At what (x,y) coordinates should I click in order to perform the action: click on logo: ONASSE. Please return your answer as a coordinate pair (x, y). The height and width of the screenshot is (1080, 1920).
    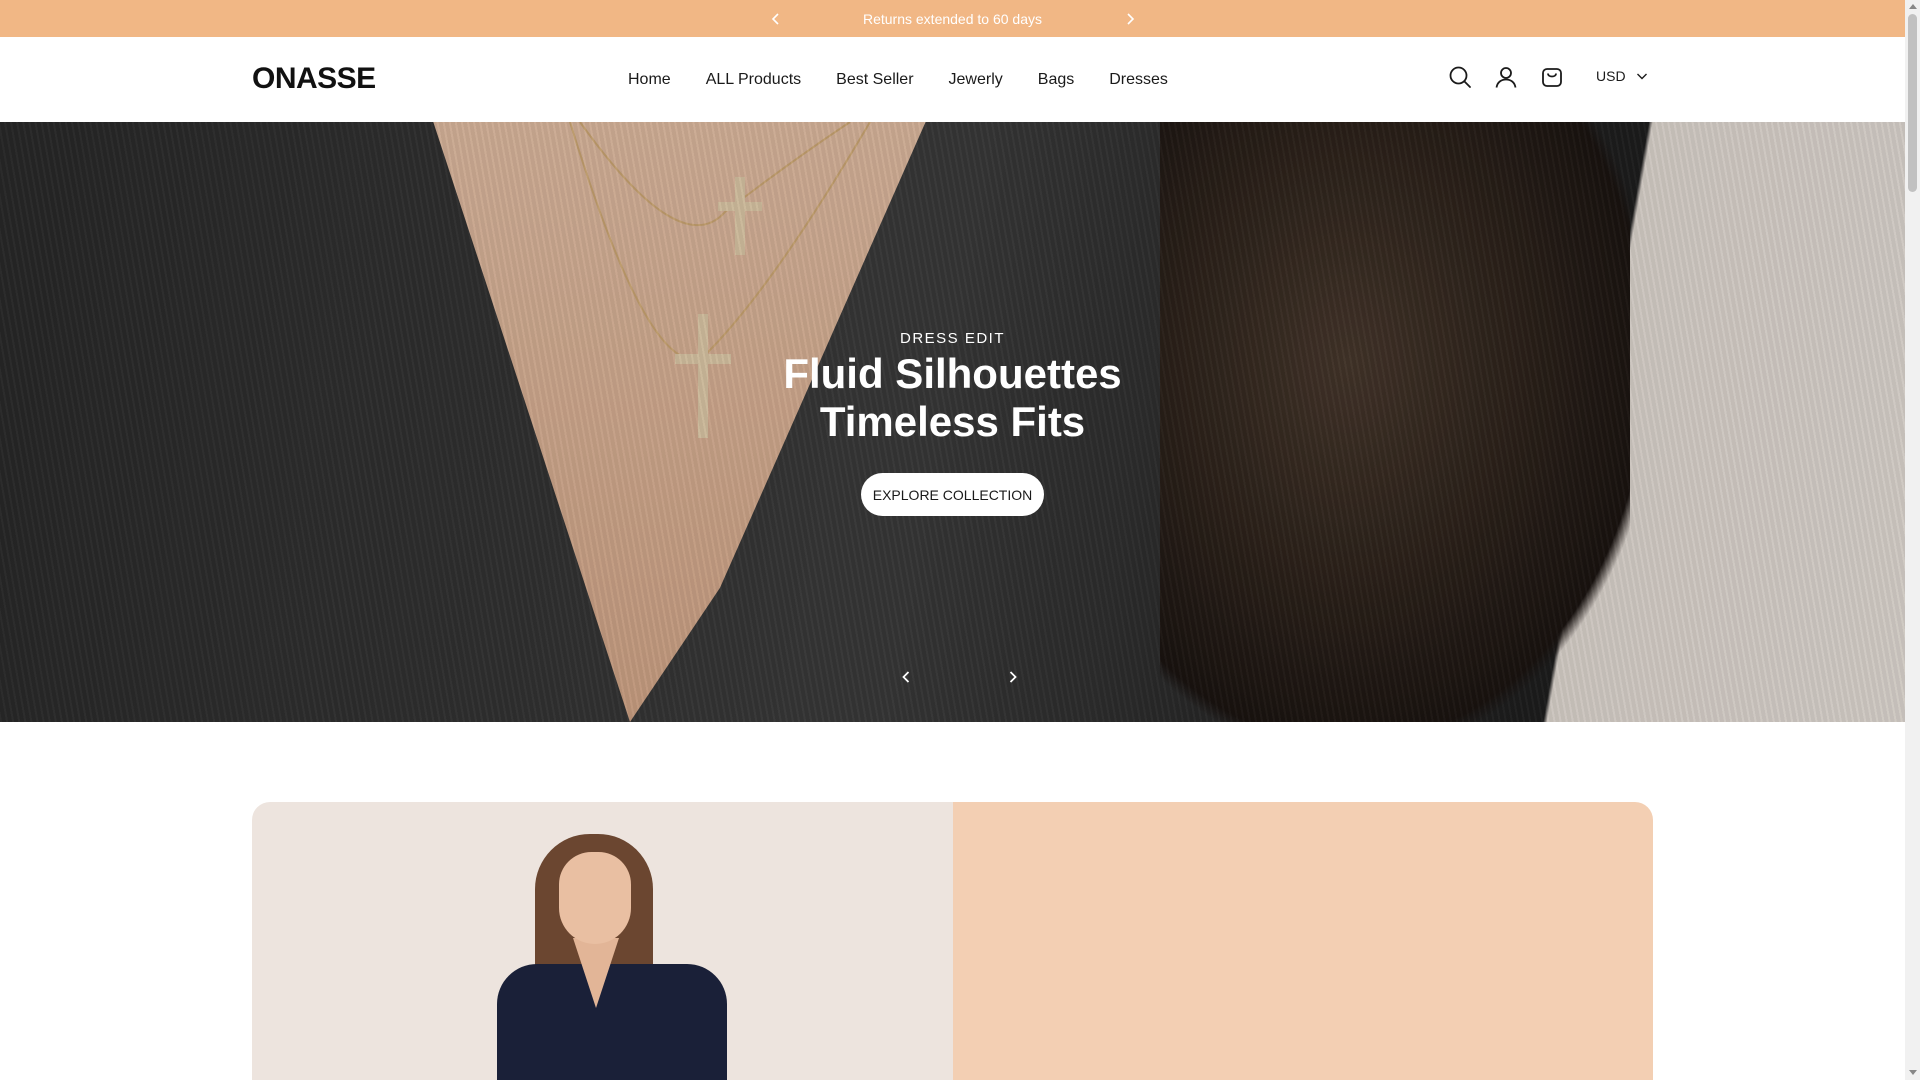
    Looking at the image, I should click on (314, 79).